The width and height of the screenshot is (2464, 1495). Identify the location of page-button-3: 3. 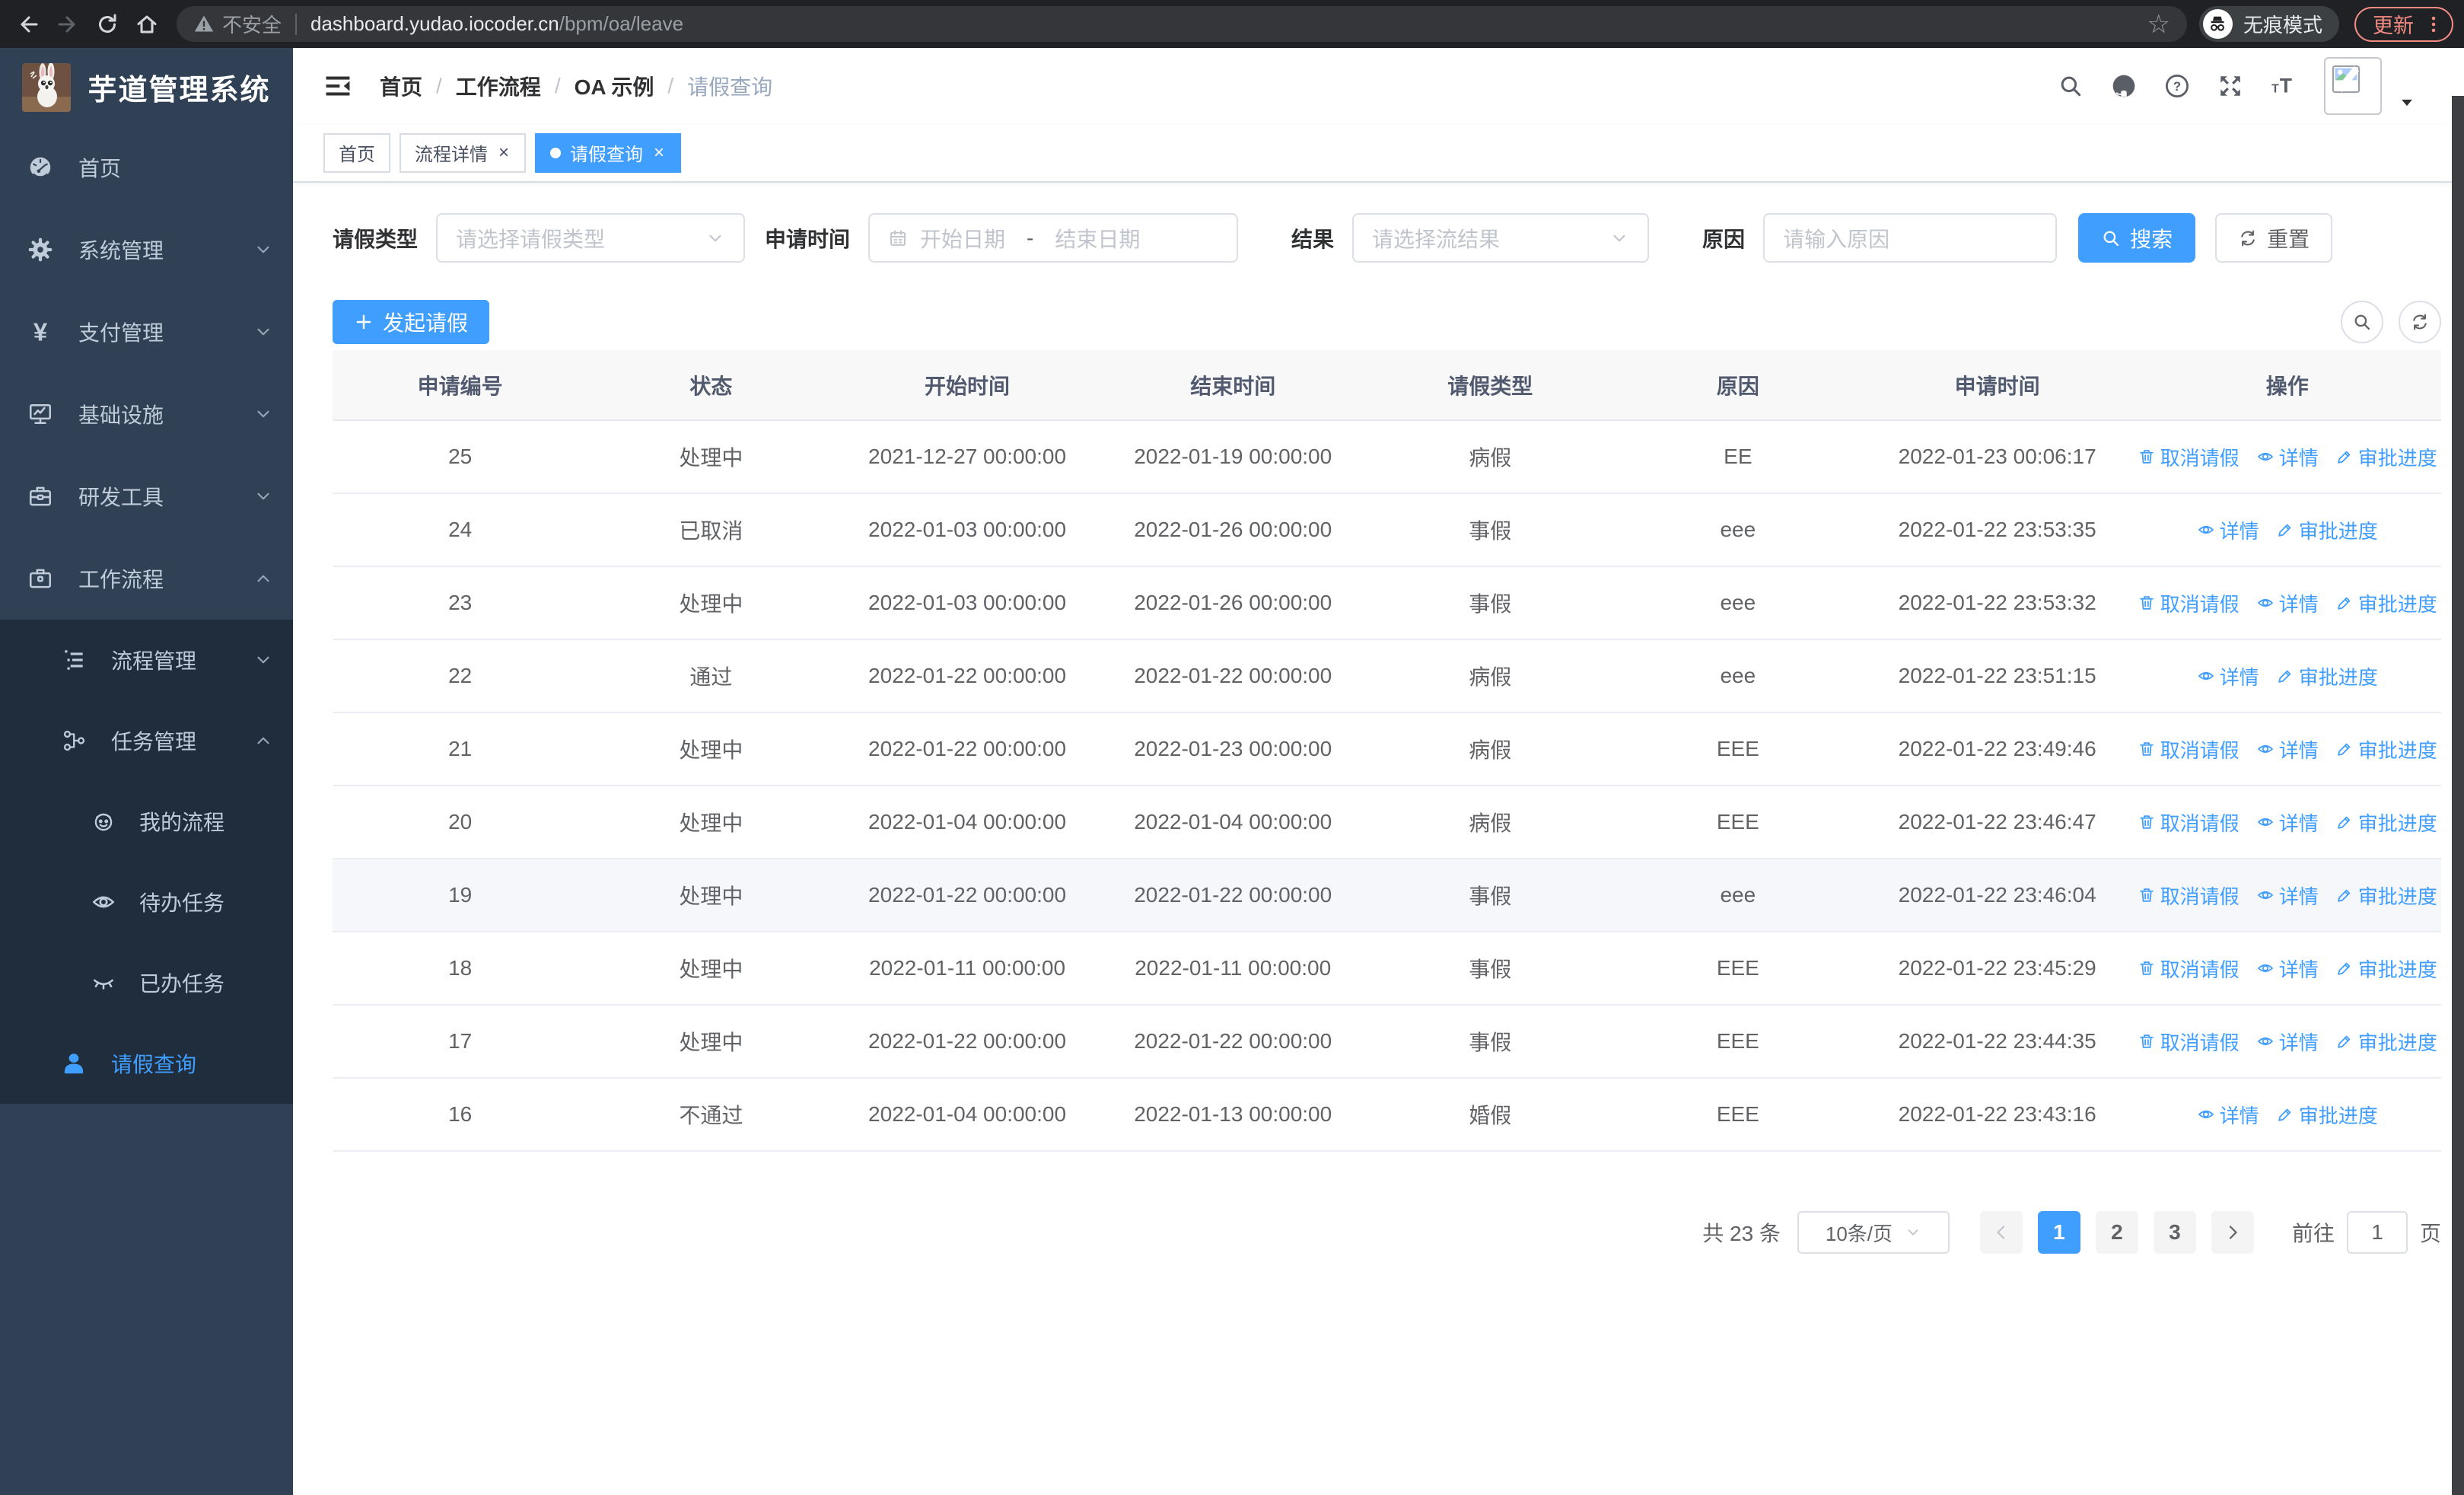
(2174, 1233).